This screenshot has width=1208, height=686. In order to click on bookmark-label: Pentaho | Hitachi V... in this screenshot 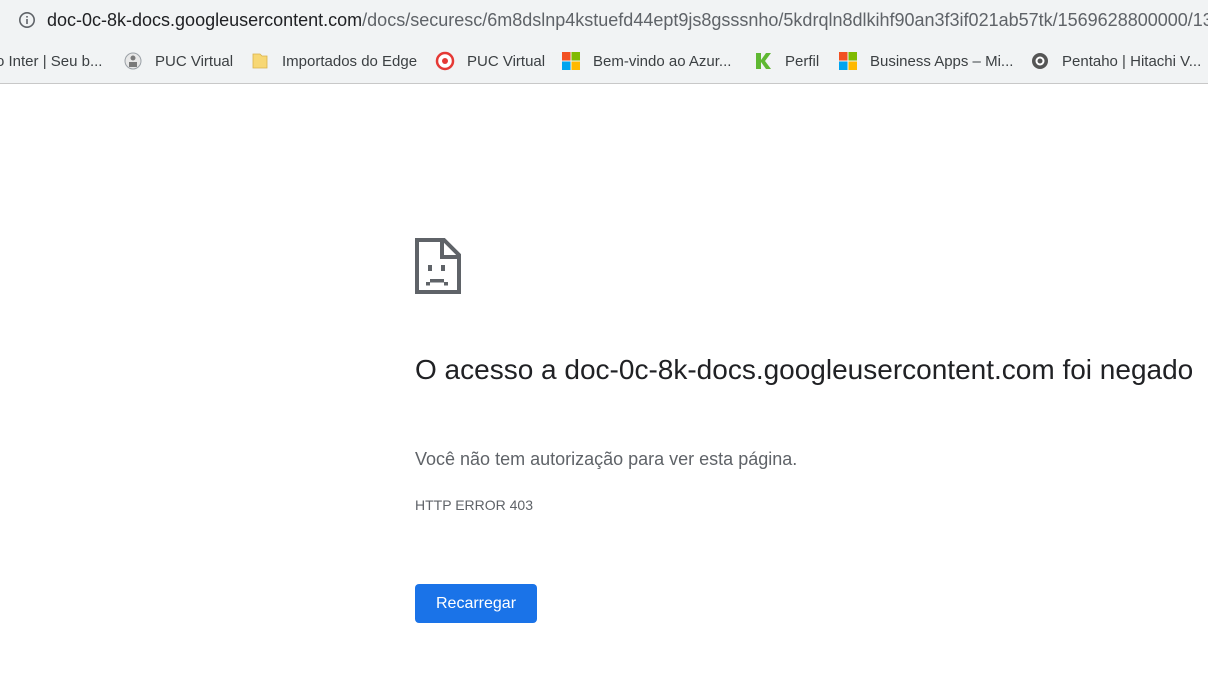, I will do `click(1132, 61)`.